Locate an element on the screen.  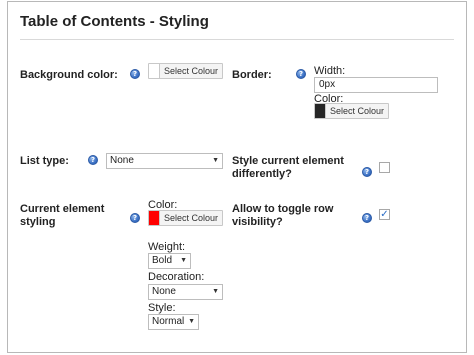
decoration-value: None is located at coordinates (164, 291).